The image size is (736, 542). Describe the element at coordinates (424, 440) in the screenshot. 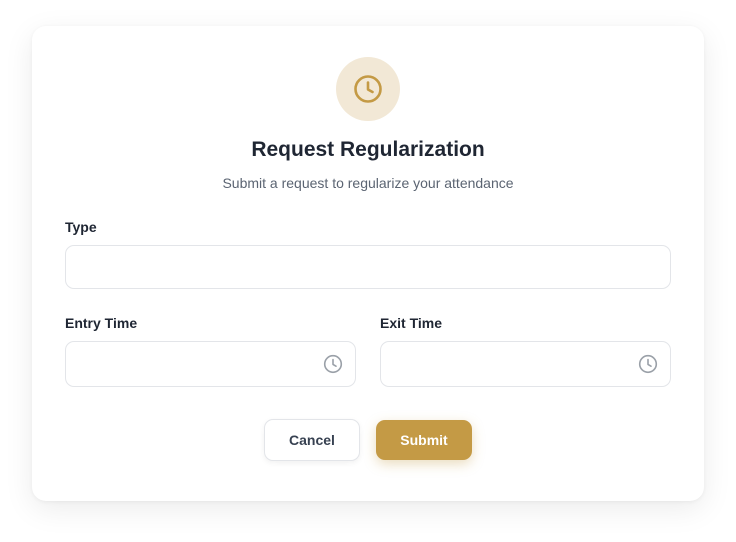

I see `submit-button: Submit` at that location.